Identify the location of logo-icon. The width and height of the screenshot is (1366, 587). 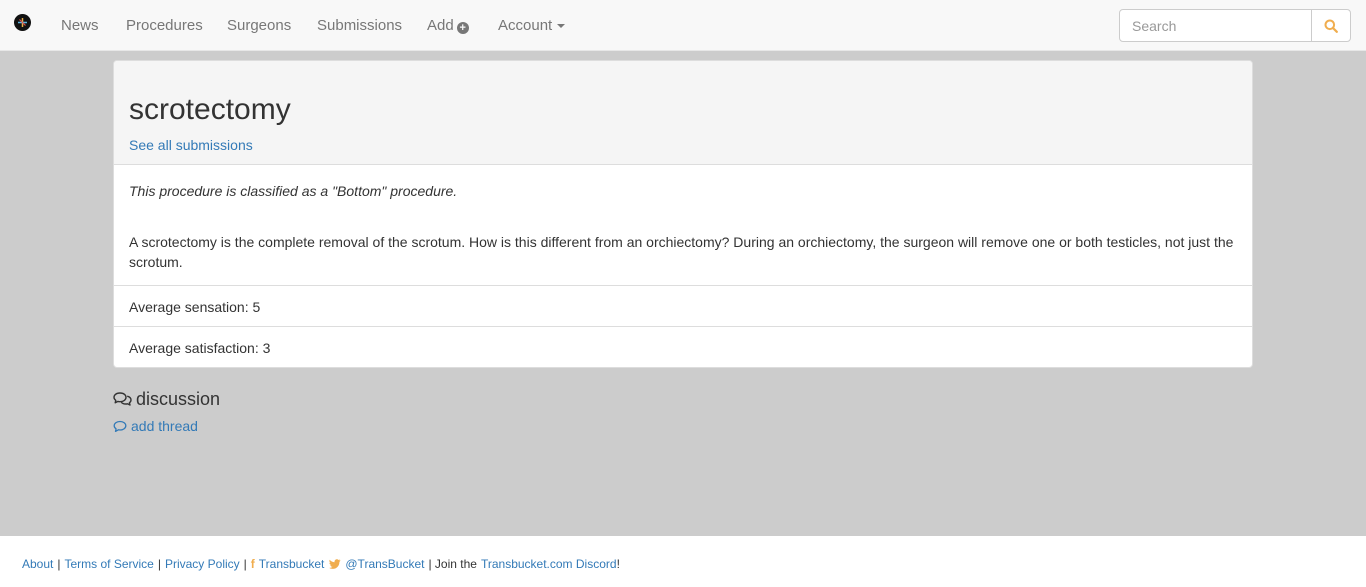
(22, 22).